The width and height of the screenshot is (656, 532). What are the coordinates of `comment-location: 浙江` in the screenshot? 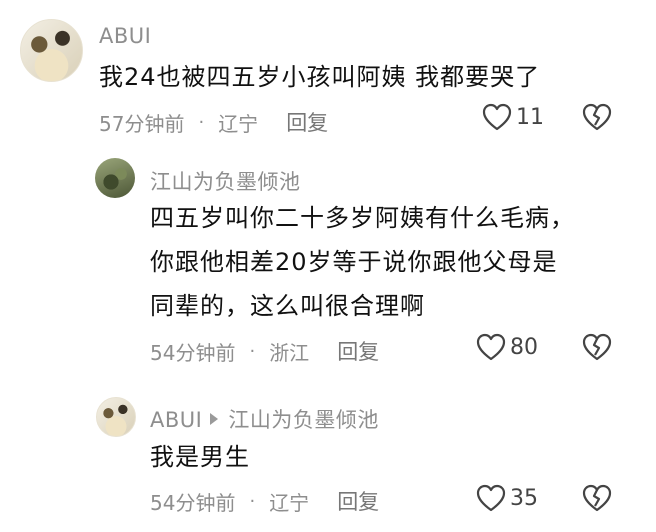 It's located at (289, 352).